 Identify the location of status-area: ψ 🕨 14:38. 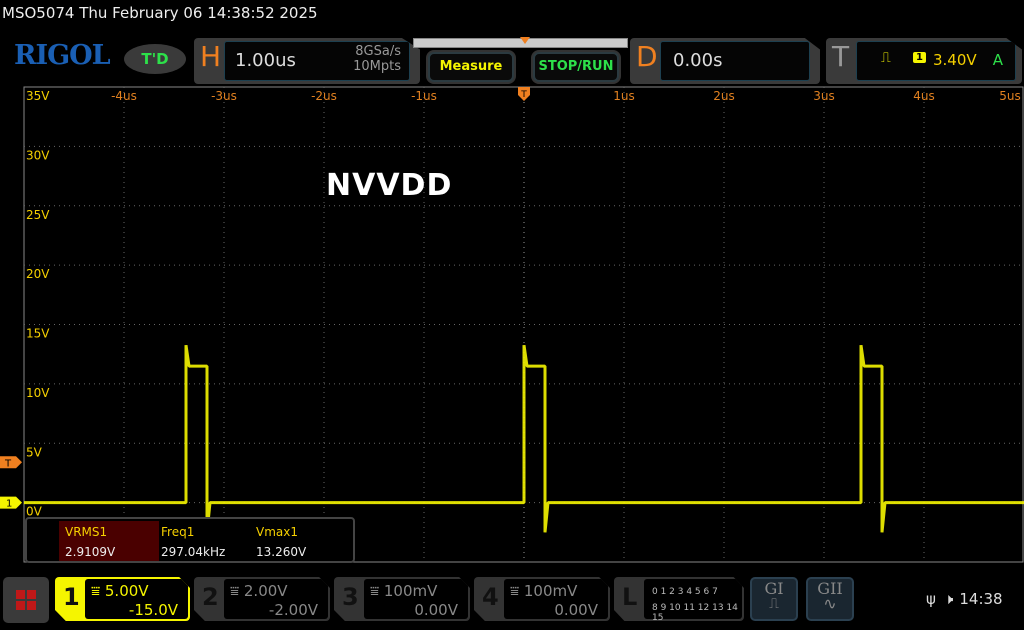
(964, 599).